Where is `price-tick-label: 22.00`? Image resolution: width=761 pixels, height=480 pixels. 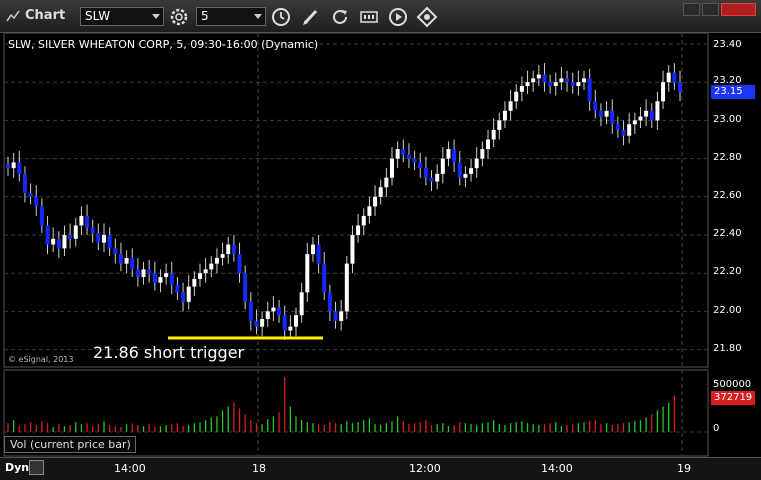
price-tick-label: 22.00 is located at coordinates (727, 310).